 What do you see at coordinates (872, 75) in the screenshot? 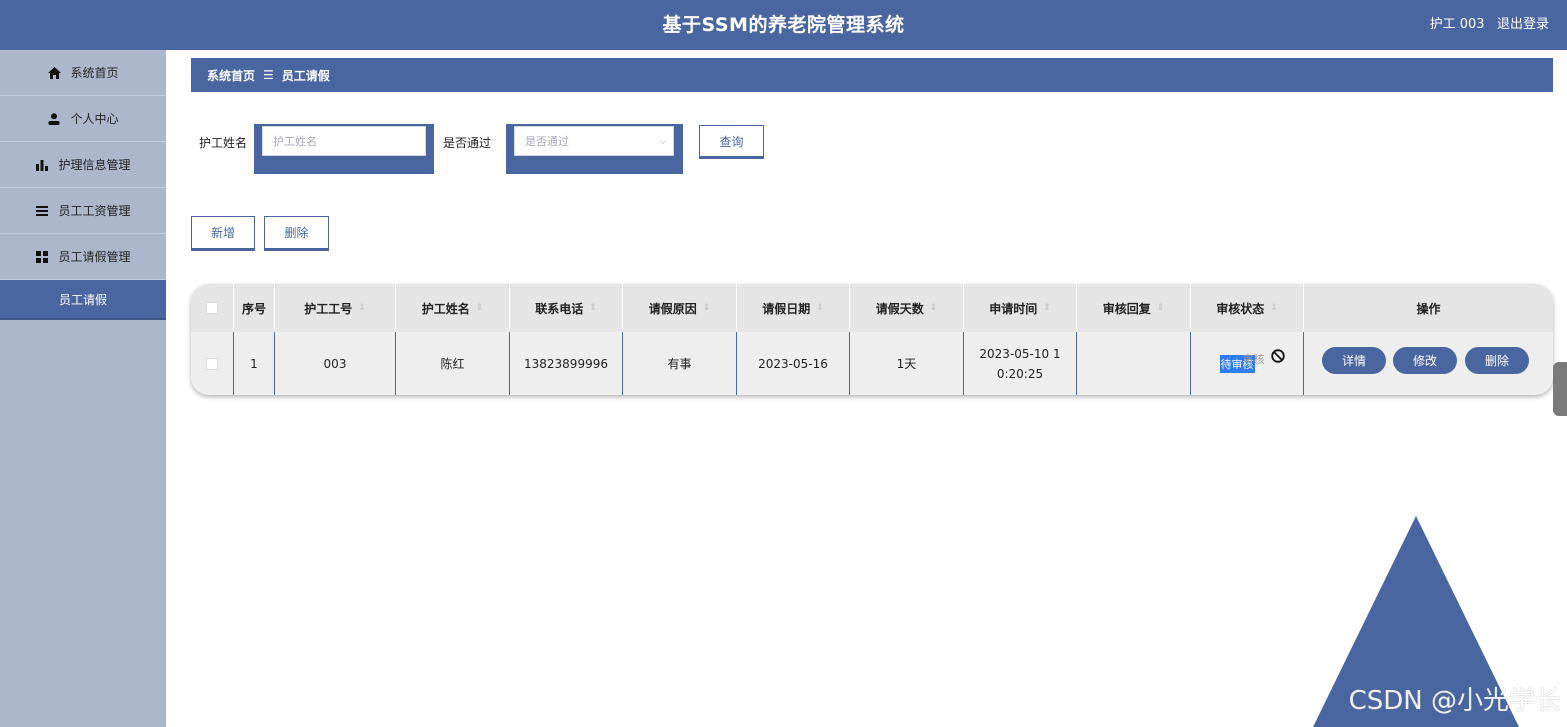
I see `breadcrumb: 系统首页 ☰ 员工请假` at bounding box center [872, 75].